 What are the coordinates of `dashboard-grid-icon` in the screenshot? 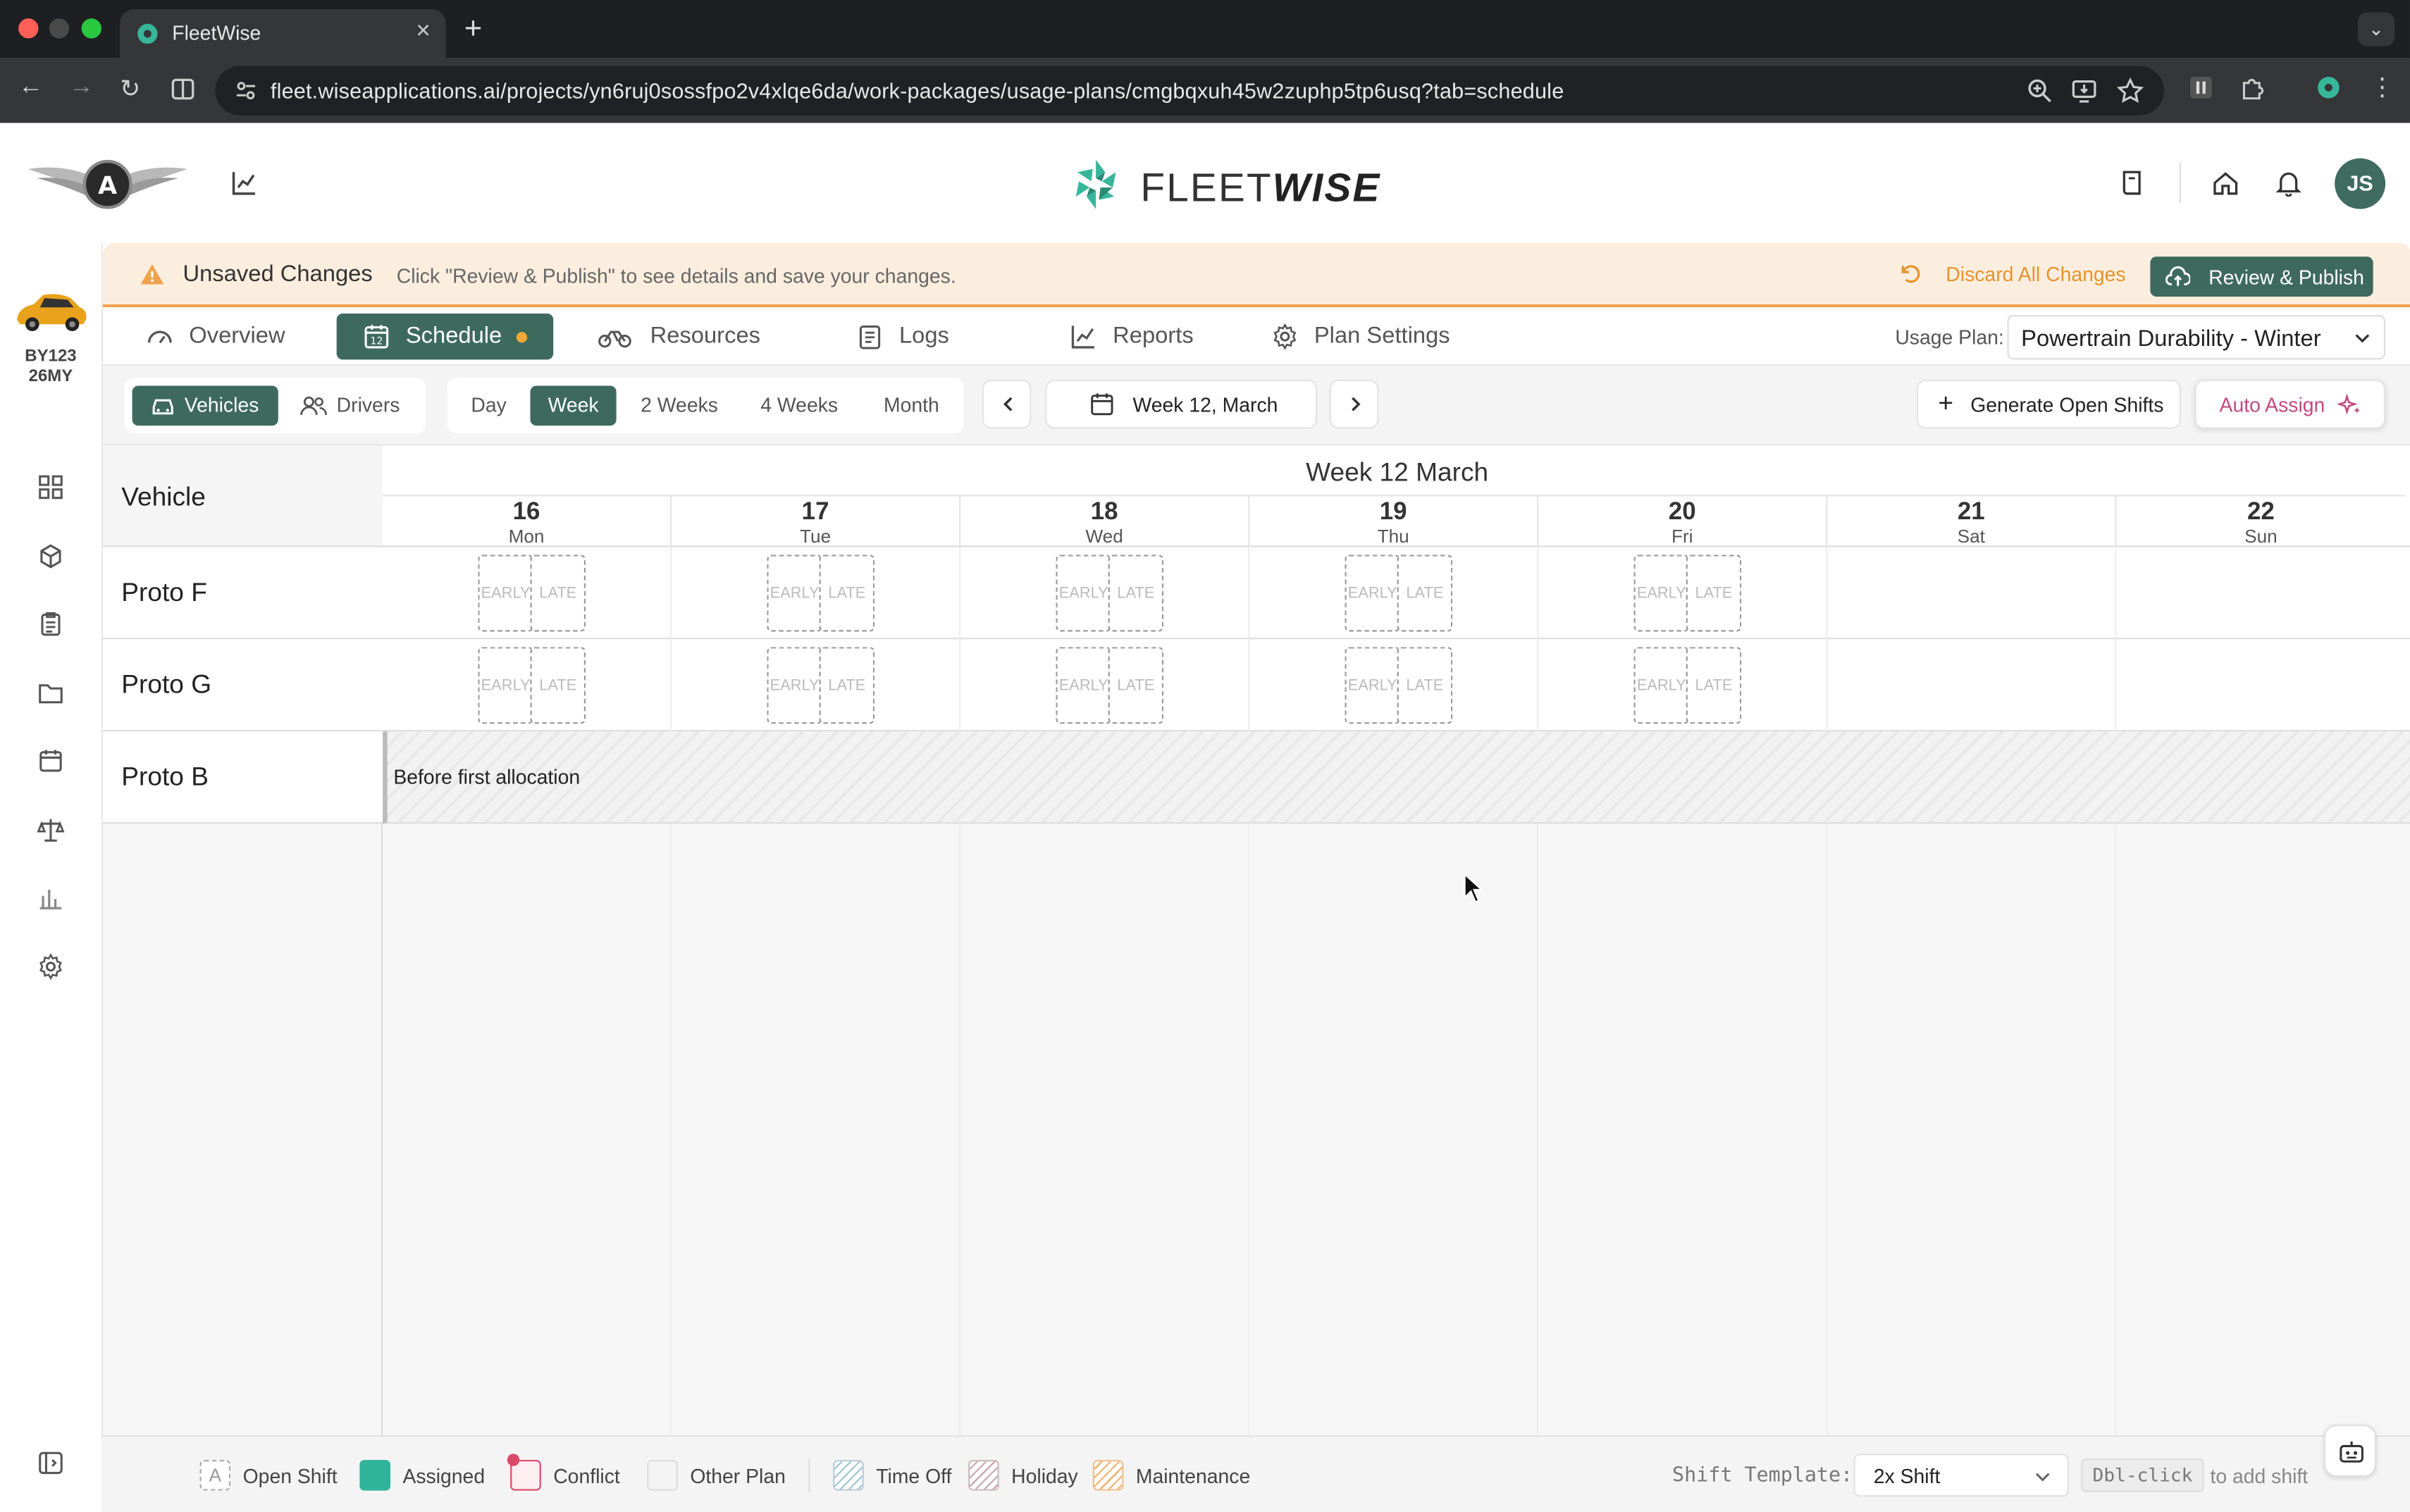 It's located at (50, 487).